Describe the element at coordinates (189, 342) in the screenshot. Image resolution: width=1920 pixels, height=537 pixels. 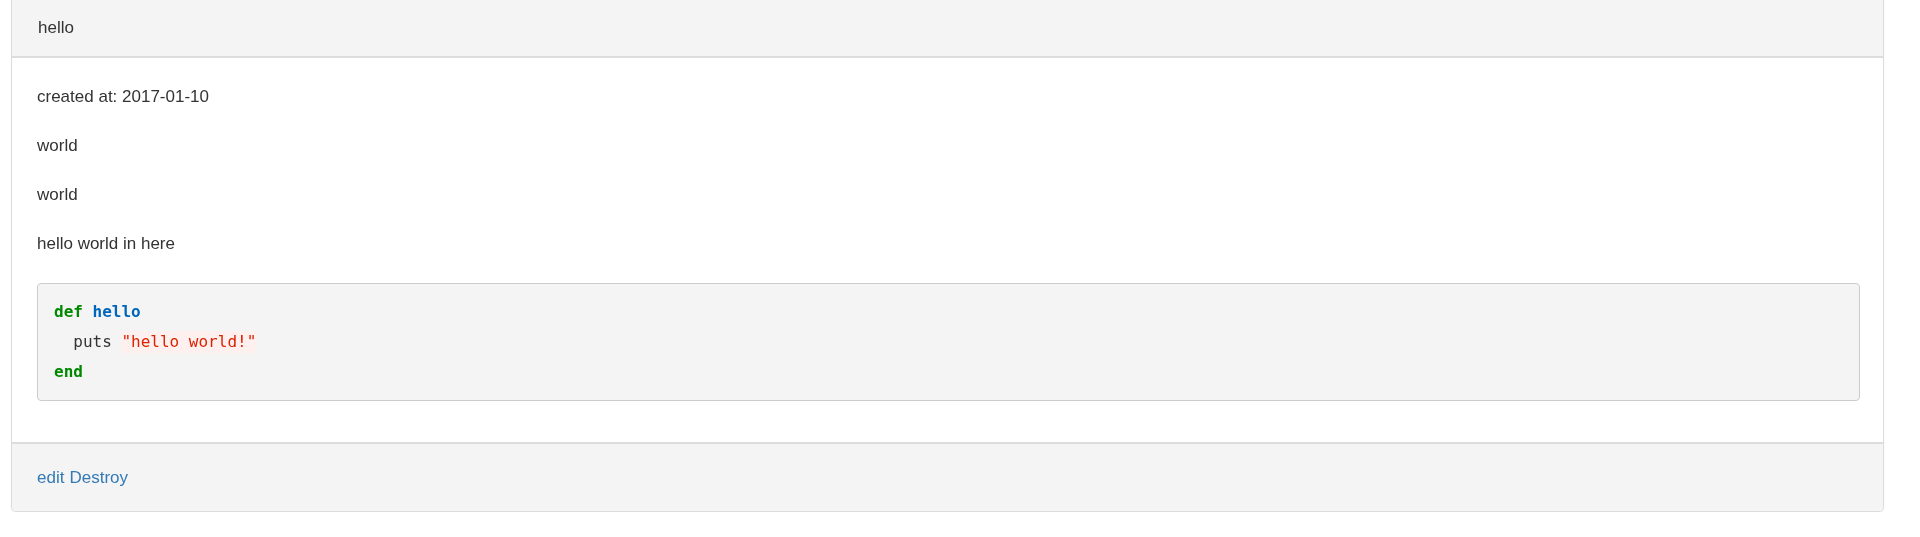
I see `code-string: "hello world!"` at that location.